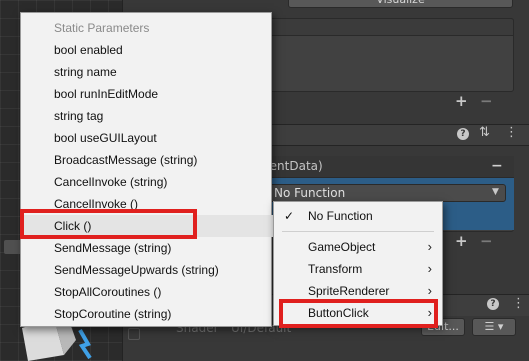  I want to click on menu-item-sendmessage: SendMessage (string), so click(147, 248).